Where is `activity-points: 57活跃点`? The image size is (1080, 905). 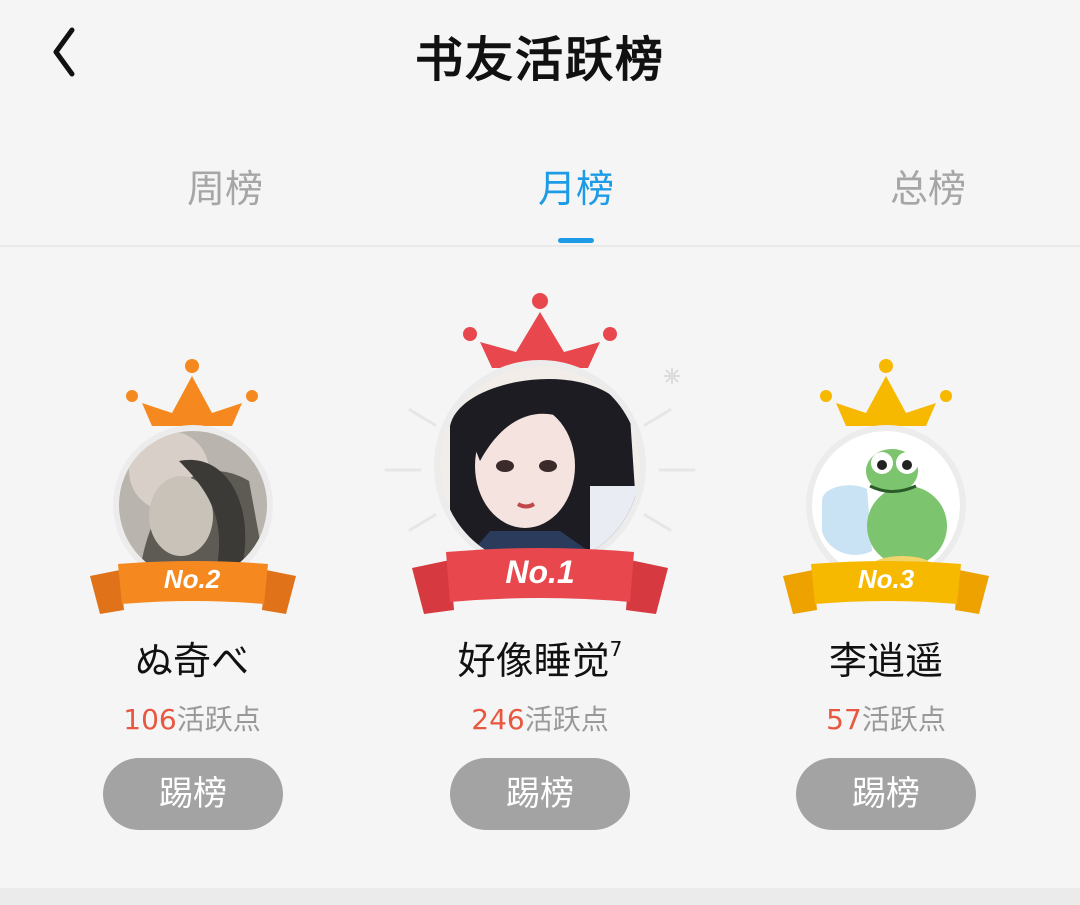 activity-points: 57活跃点 is located at coordinates (886, 718).